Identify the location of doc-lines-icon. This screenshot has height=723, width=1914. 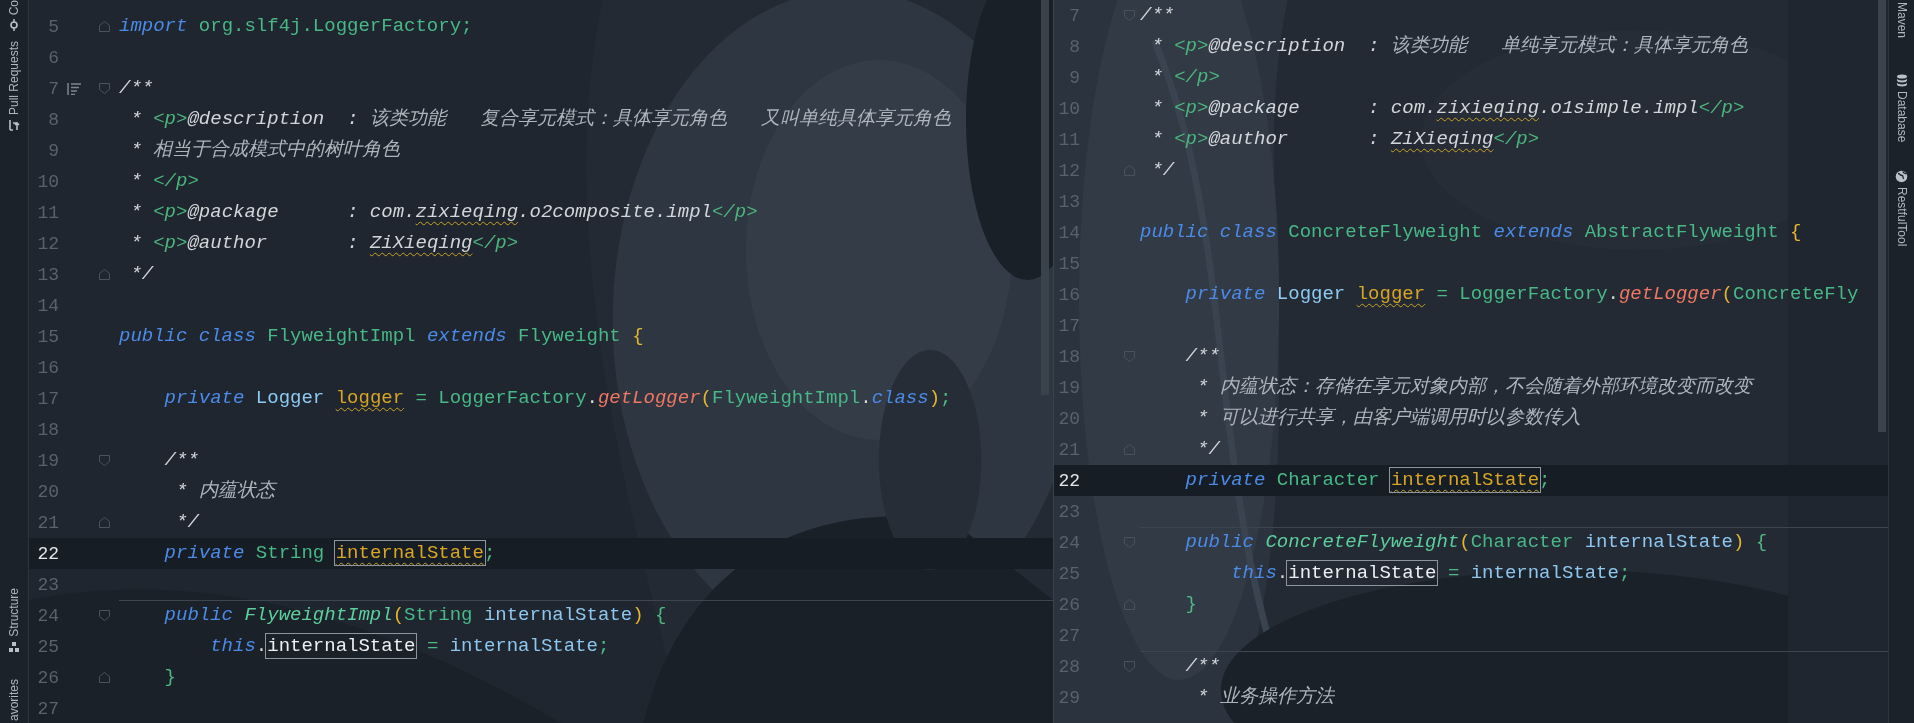
(74, 88).